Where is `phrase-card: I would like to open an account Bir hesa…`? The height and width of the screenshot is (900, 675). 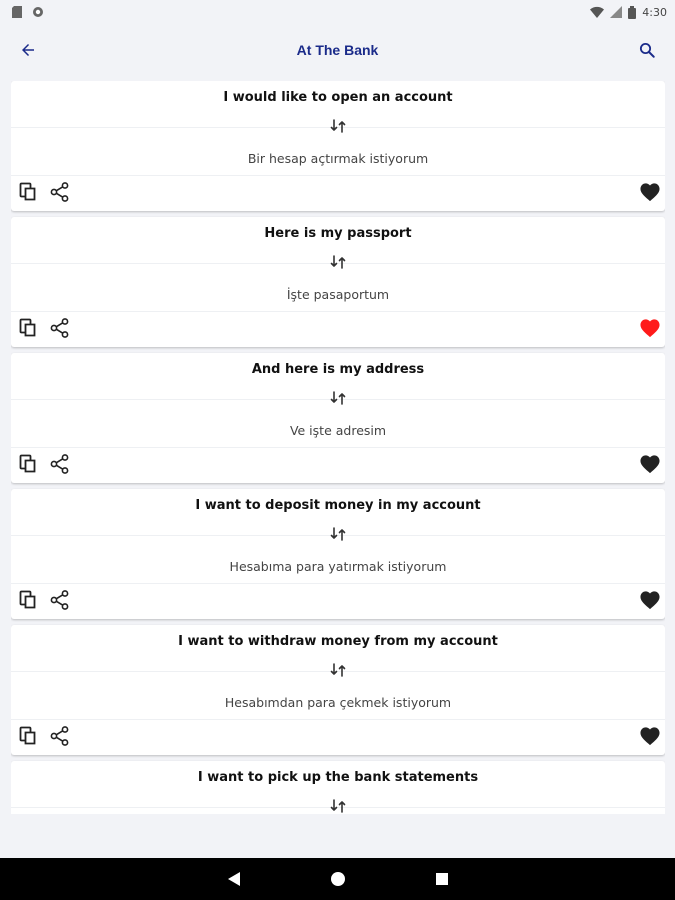
phrase-card: I would like to open an account Bir hesa… is located at coordinates (338, 146).